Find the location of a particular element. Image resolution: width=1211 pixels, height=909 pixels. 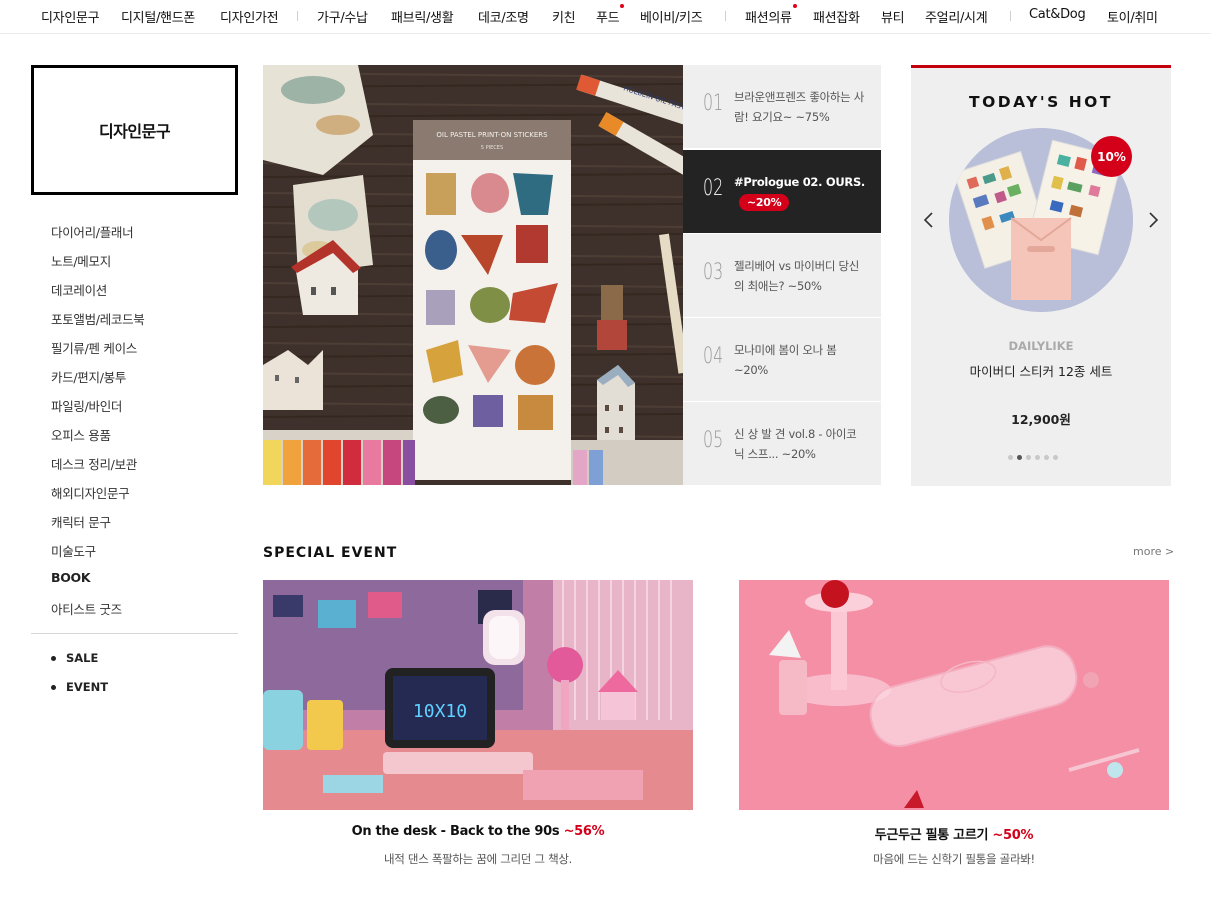

hero-list-item: 03 젤리베어 vs 마이버디 당신의 최애는? ~50% is located at coordinates (782, 275).